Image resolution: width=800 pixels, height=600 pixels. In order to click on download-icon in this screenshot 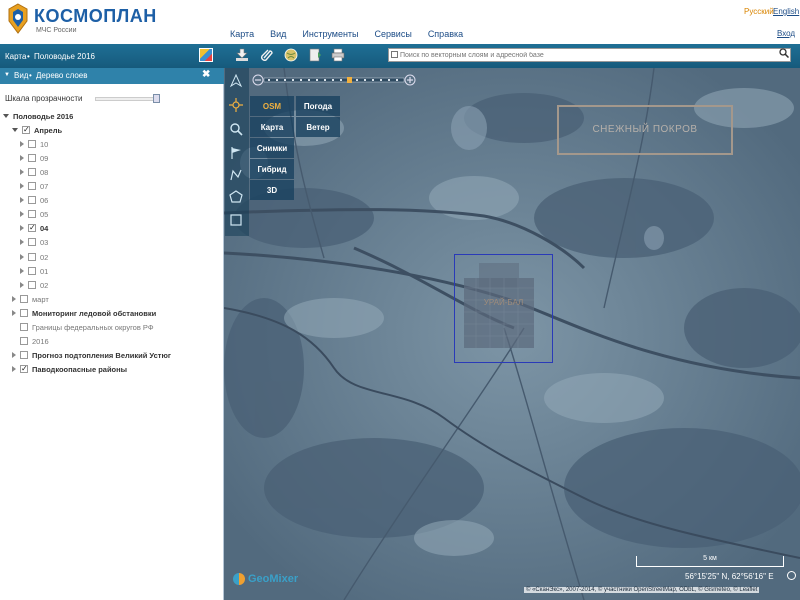, I will do `click(242, 55)`.